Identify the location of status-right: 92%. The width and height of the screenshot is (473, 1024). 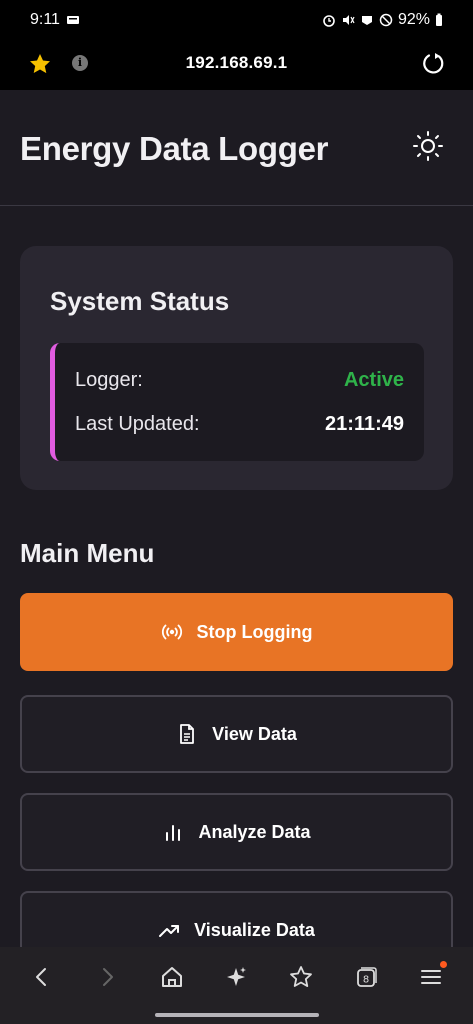
(382, 20).